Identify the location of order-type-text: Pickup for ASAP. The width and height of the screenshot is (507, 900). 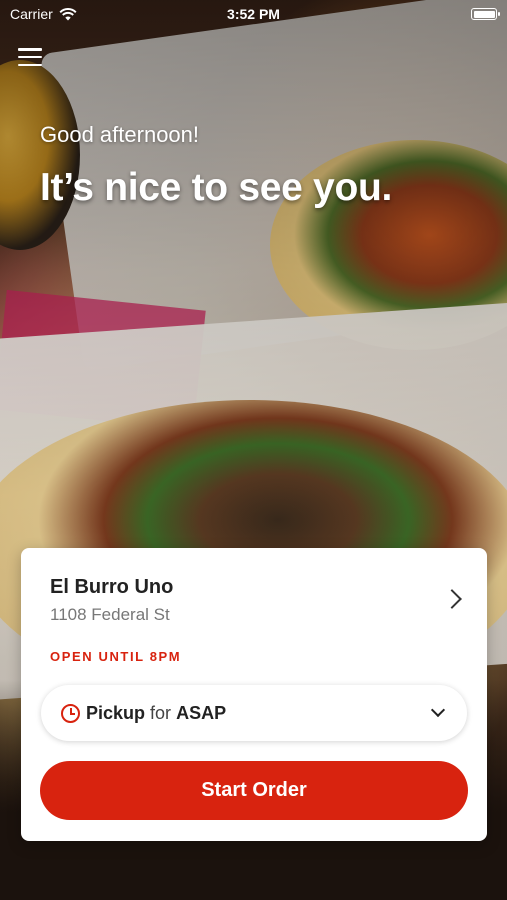
(156, 713).